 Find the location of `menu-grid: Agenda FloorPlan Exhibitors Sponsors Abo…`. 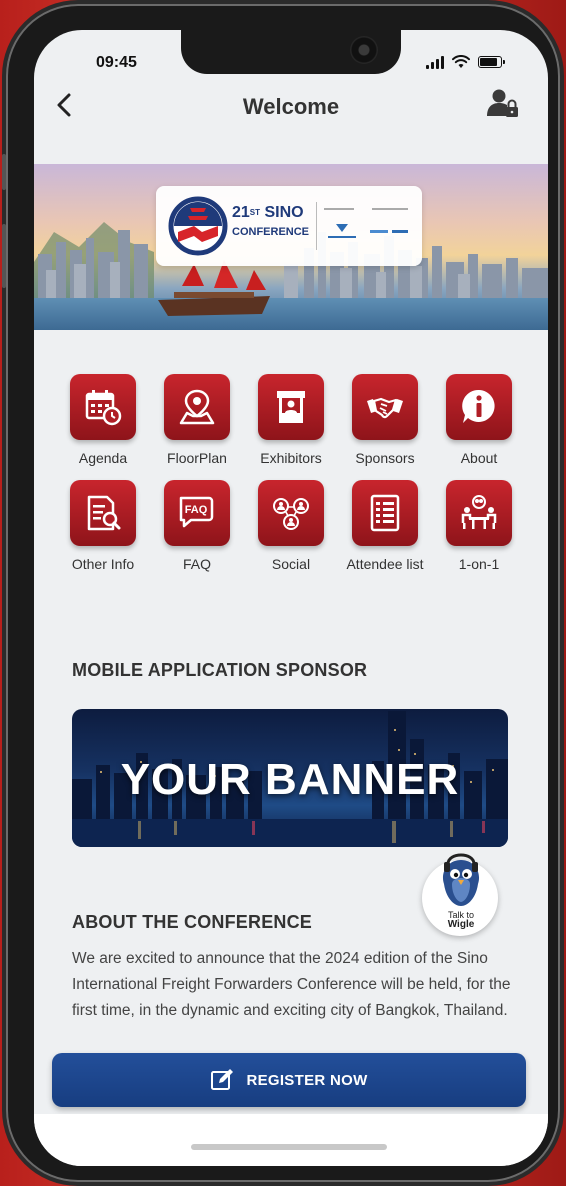

menu-grid: Agenda FloorPlan Exhibitors Sponsors Abo… is located at coordinates (291, 473).